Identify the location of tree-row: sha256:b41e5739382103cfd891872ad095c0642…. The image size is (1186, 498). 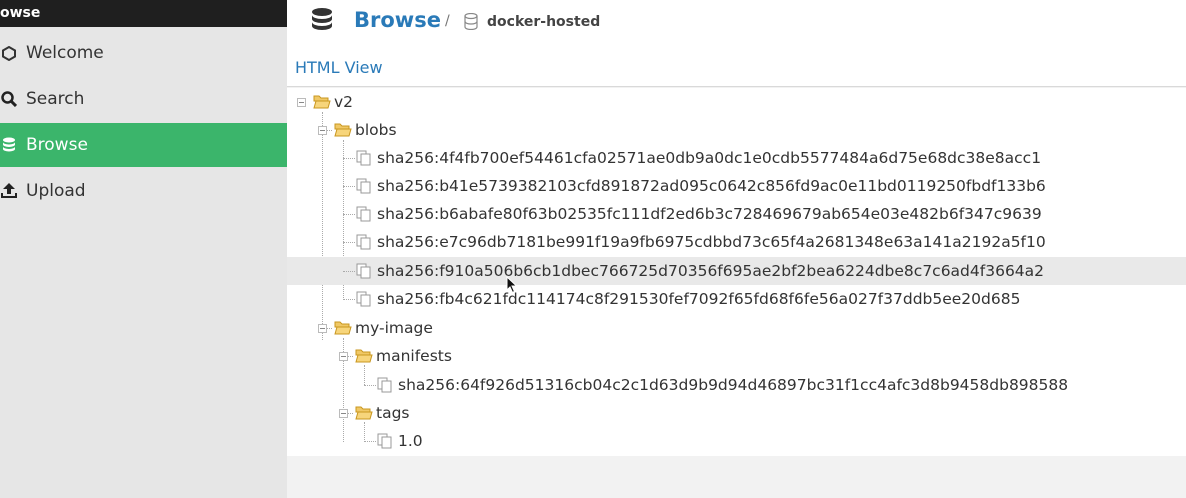
(736, 186).